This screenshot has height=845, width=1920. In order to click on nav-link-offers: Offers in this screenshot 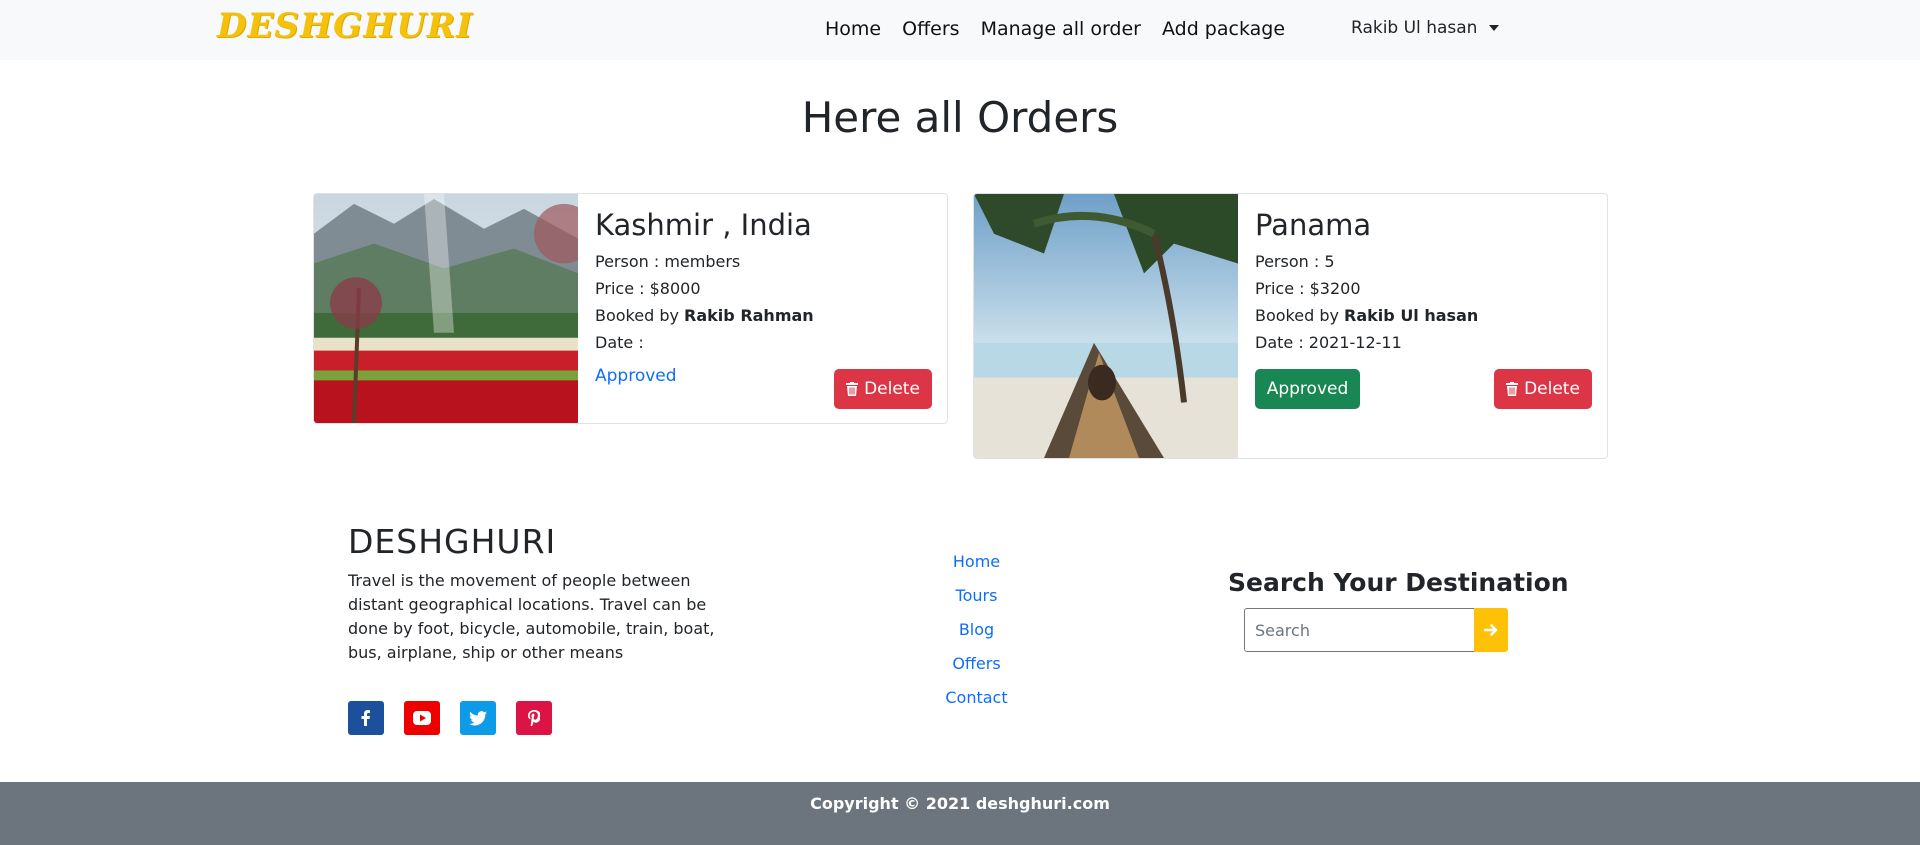, I will do `click(930, 29)`.